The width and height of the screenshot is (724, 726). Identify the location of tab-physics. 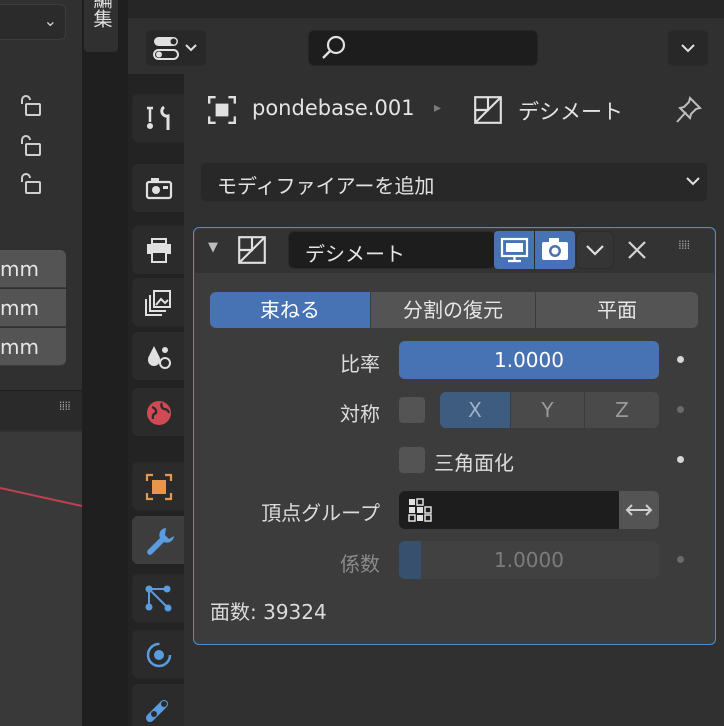
(158, 654).